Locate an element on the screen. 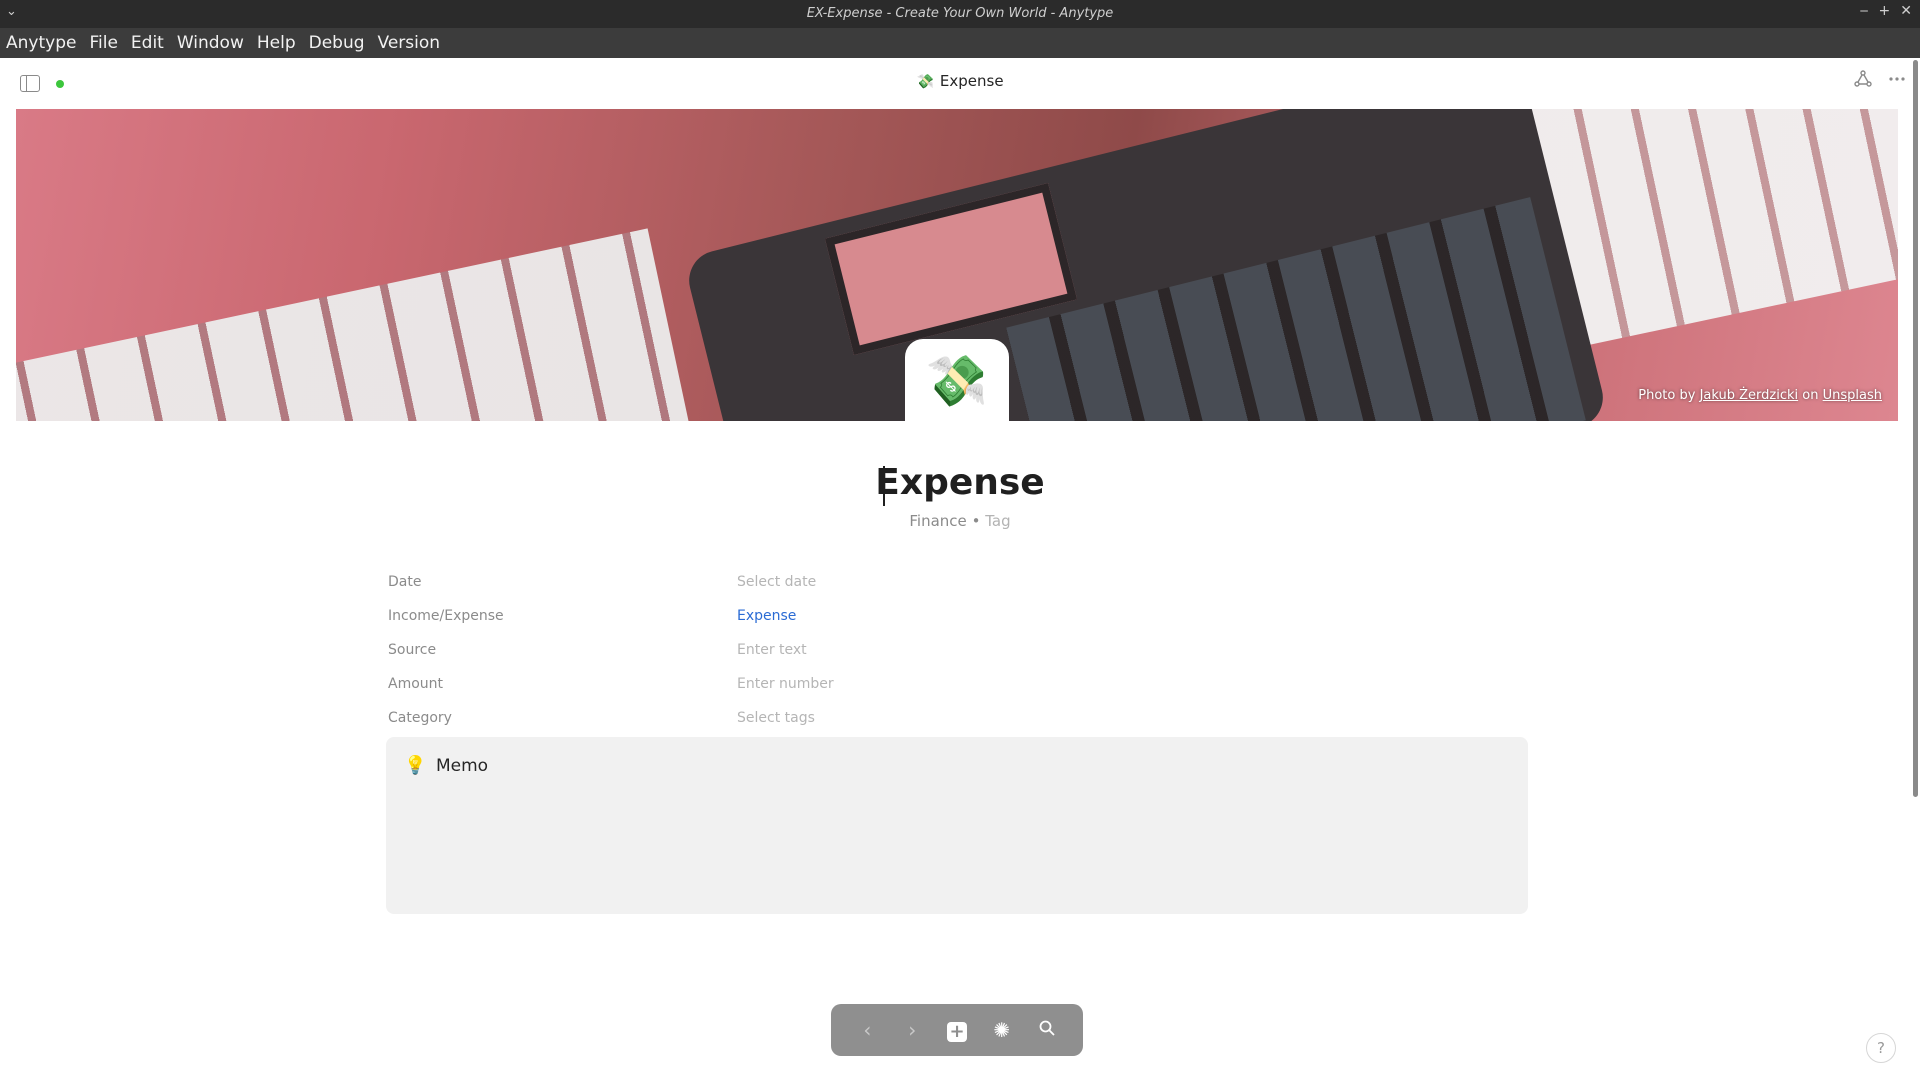  menu-file: File is located at coordinates (103, 43).